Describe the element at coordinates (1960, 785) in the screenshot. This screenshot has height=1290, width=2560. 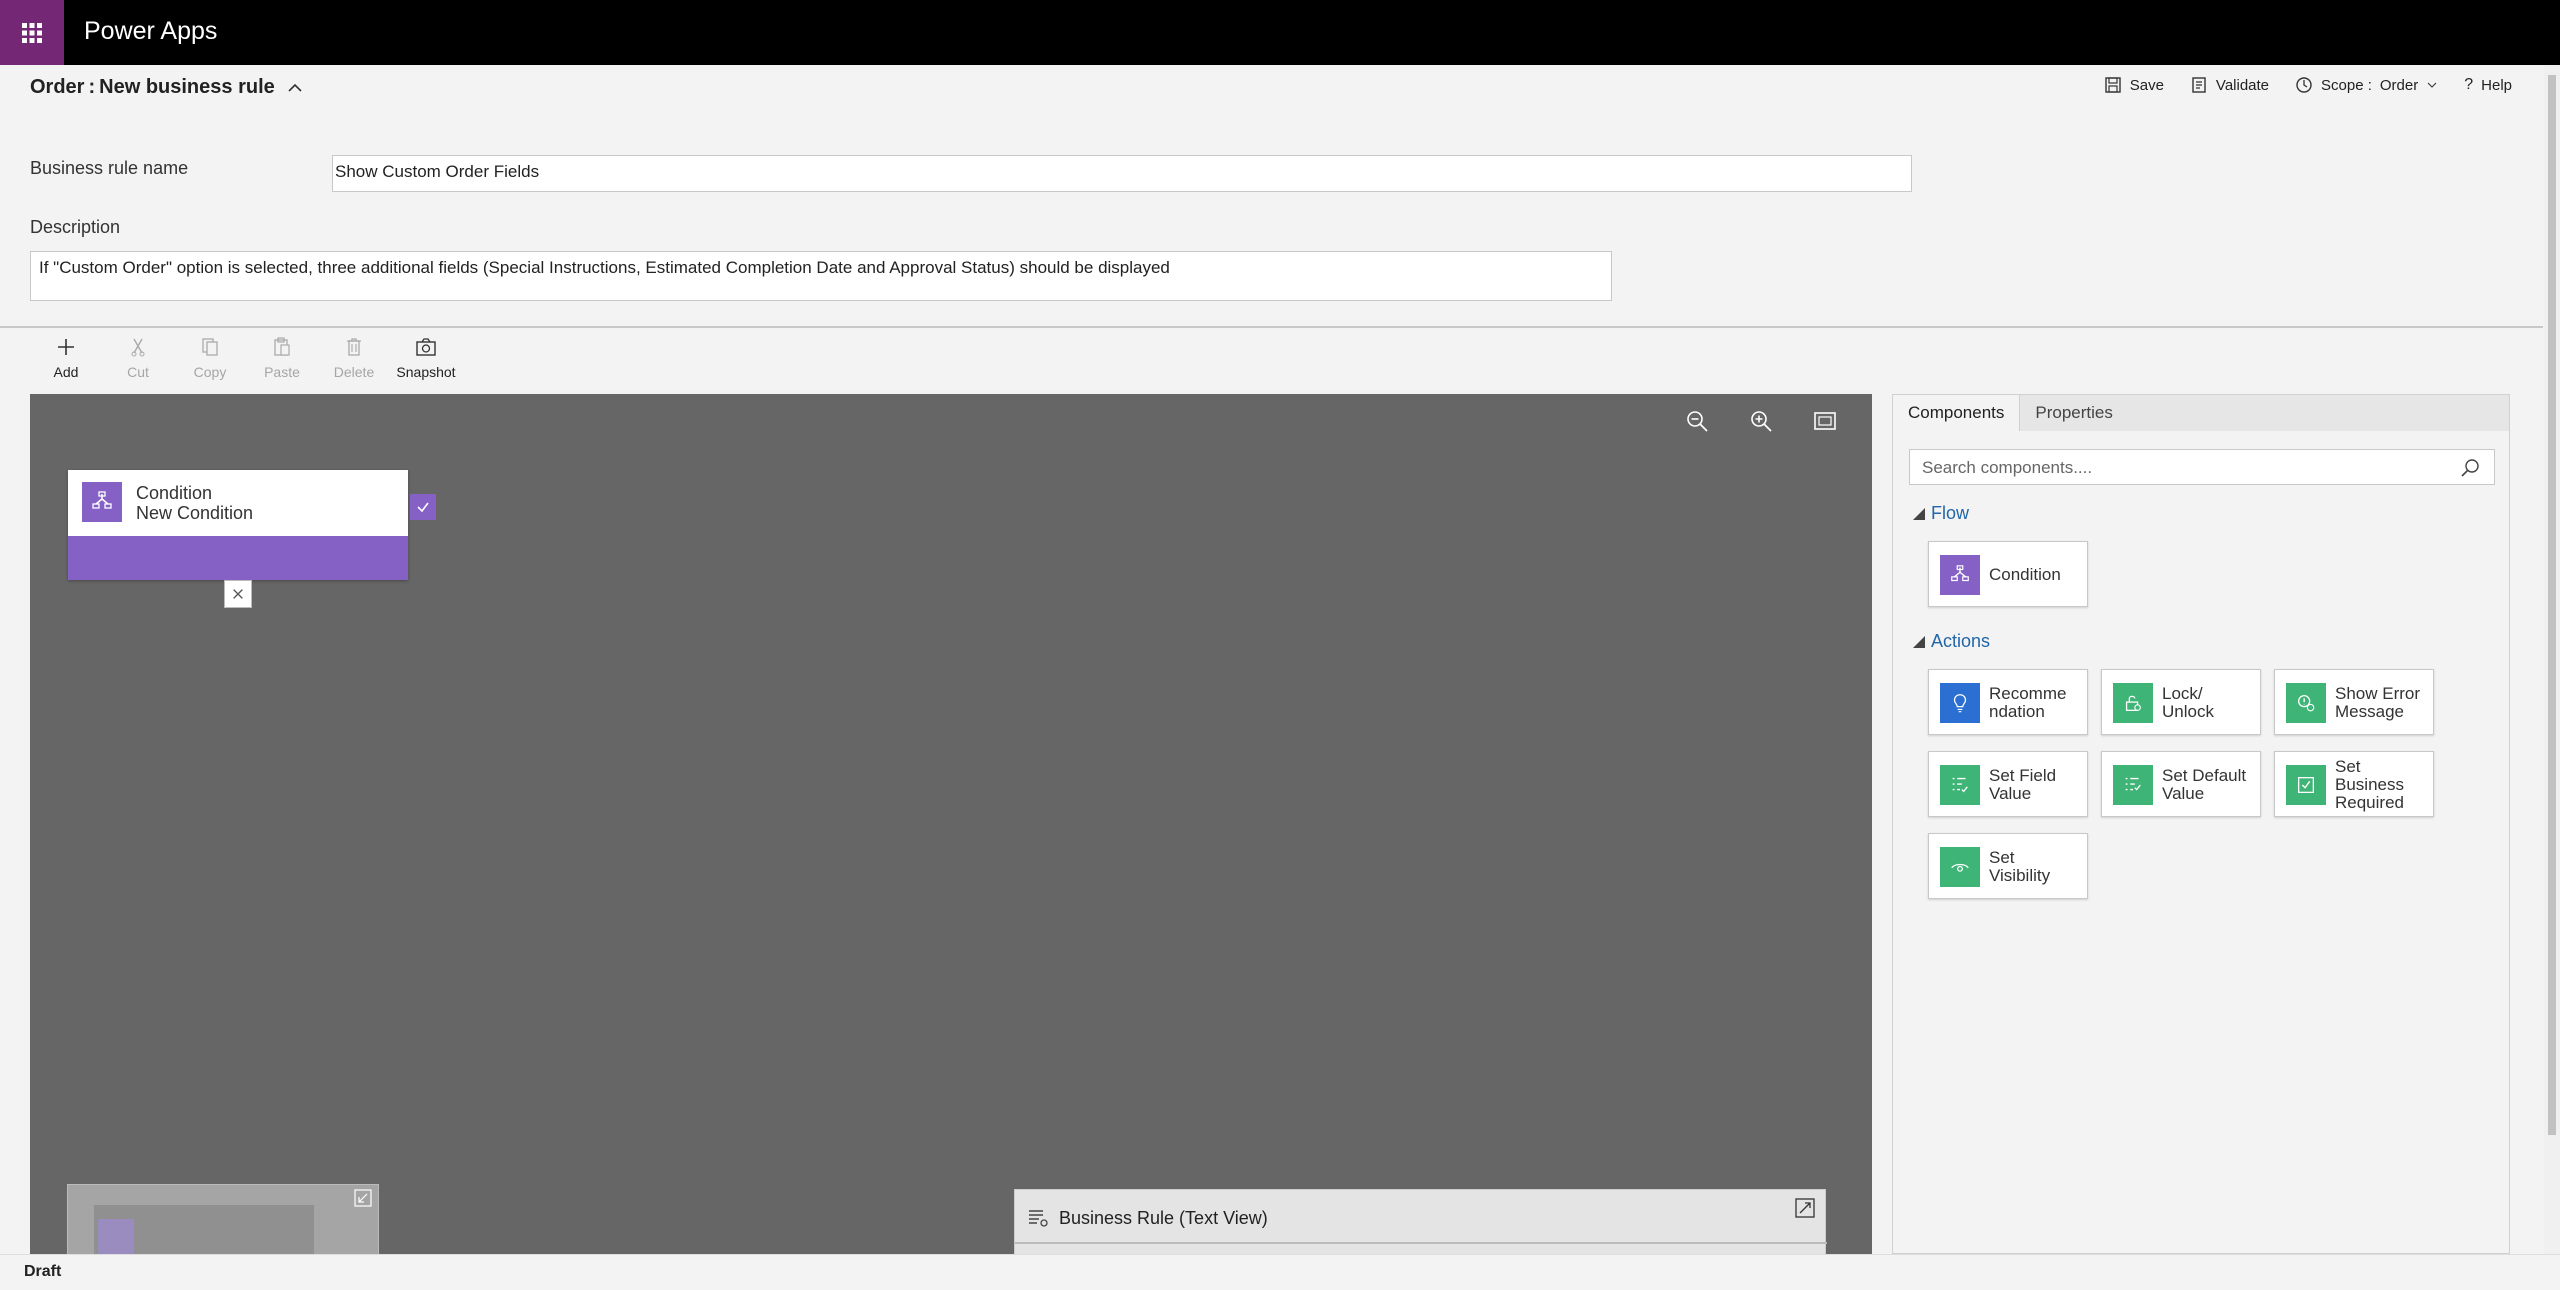
I see `set-field-value-icon` at that location.